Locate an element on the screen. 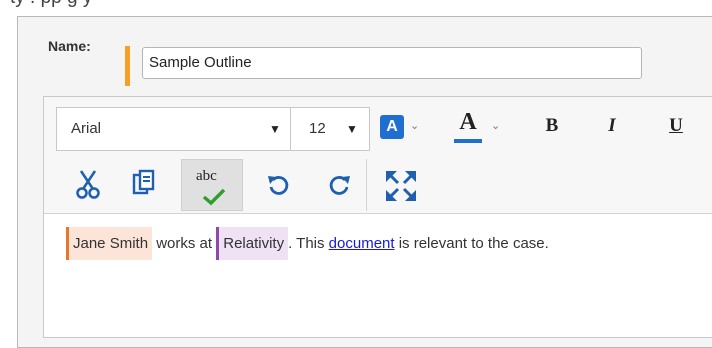 The image size is (712, 348). top-caption: ty . pp g y is located at coordinates (360, 4).